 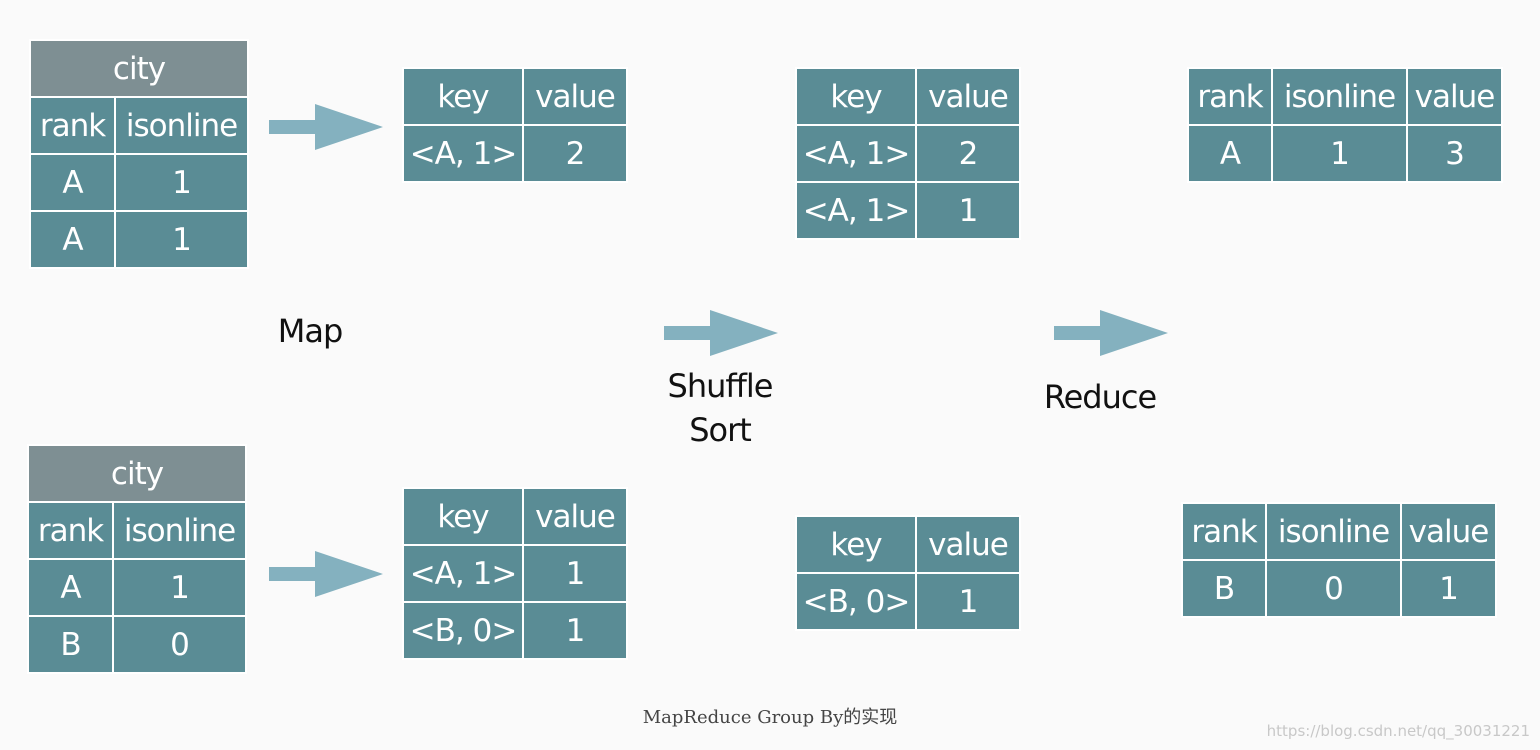 I want to click on shuffle-output-table-1: key value <A, 1> 2 <A, 1> 1, so click(x=908, y=153).